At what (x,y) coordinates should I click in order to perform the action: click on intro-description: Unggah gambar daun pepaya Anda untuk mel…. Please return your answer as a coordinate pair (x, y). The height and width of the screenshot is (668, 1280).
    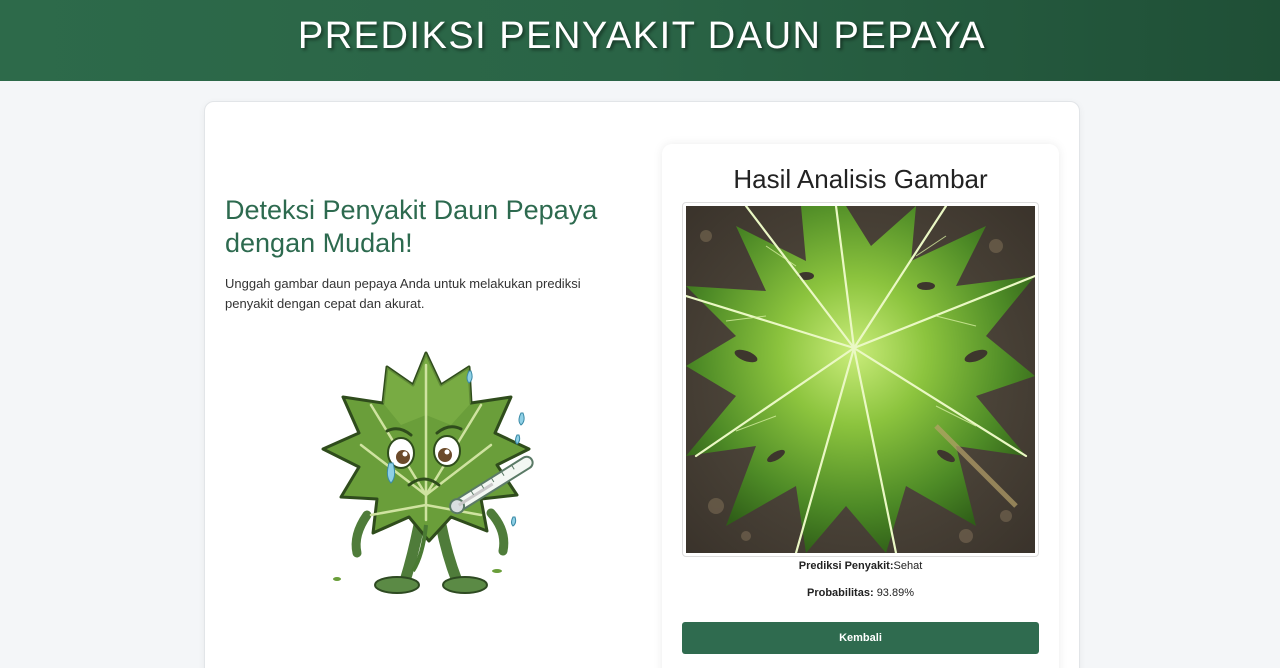
    Looking at the image, I should click on (403, 293).